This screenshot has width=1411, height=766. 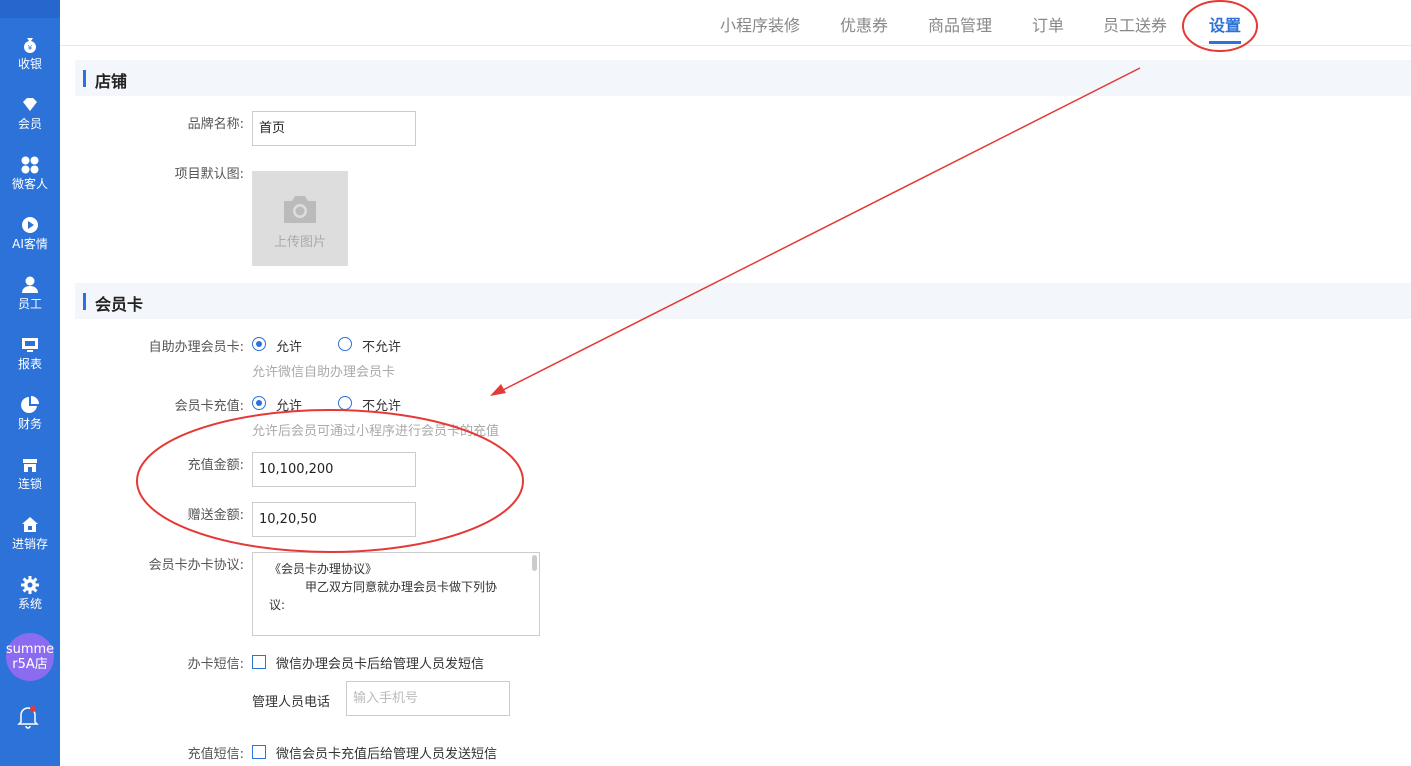 I want to click on manager-phone-input, so click(x=428, y=698).